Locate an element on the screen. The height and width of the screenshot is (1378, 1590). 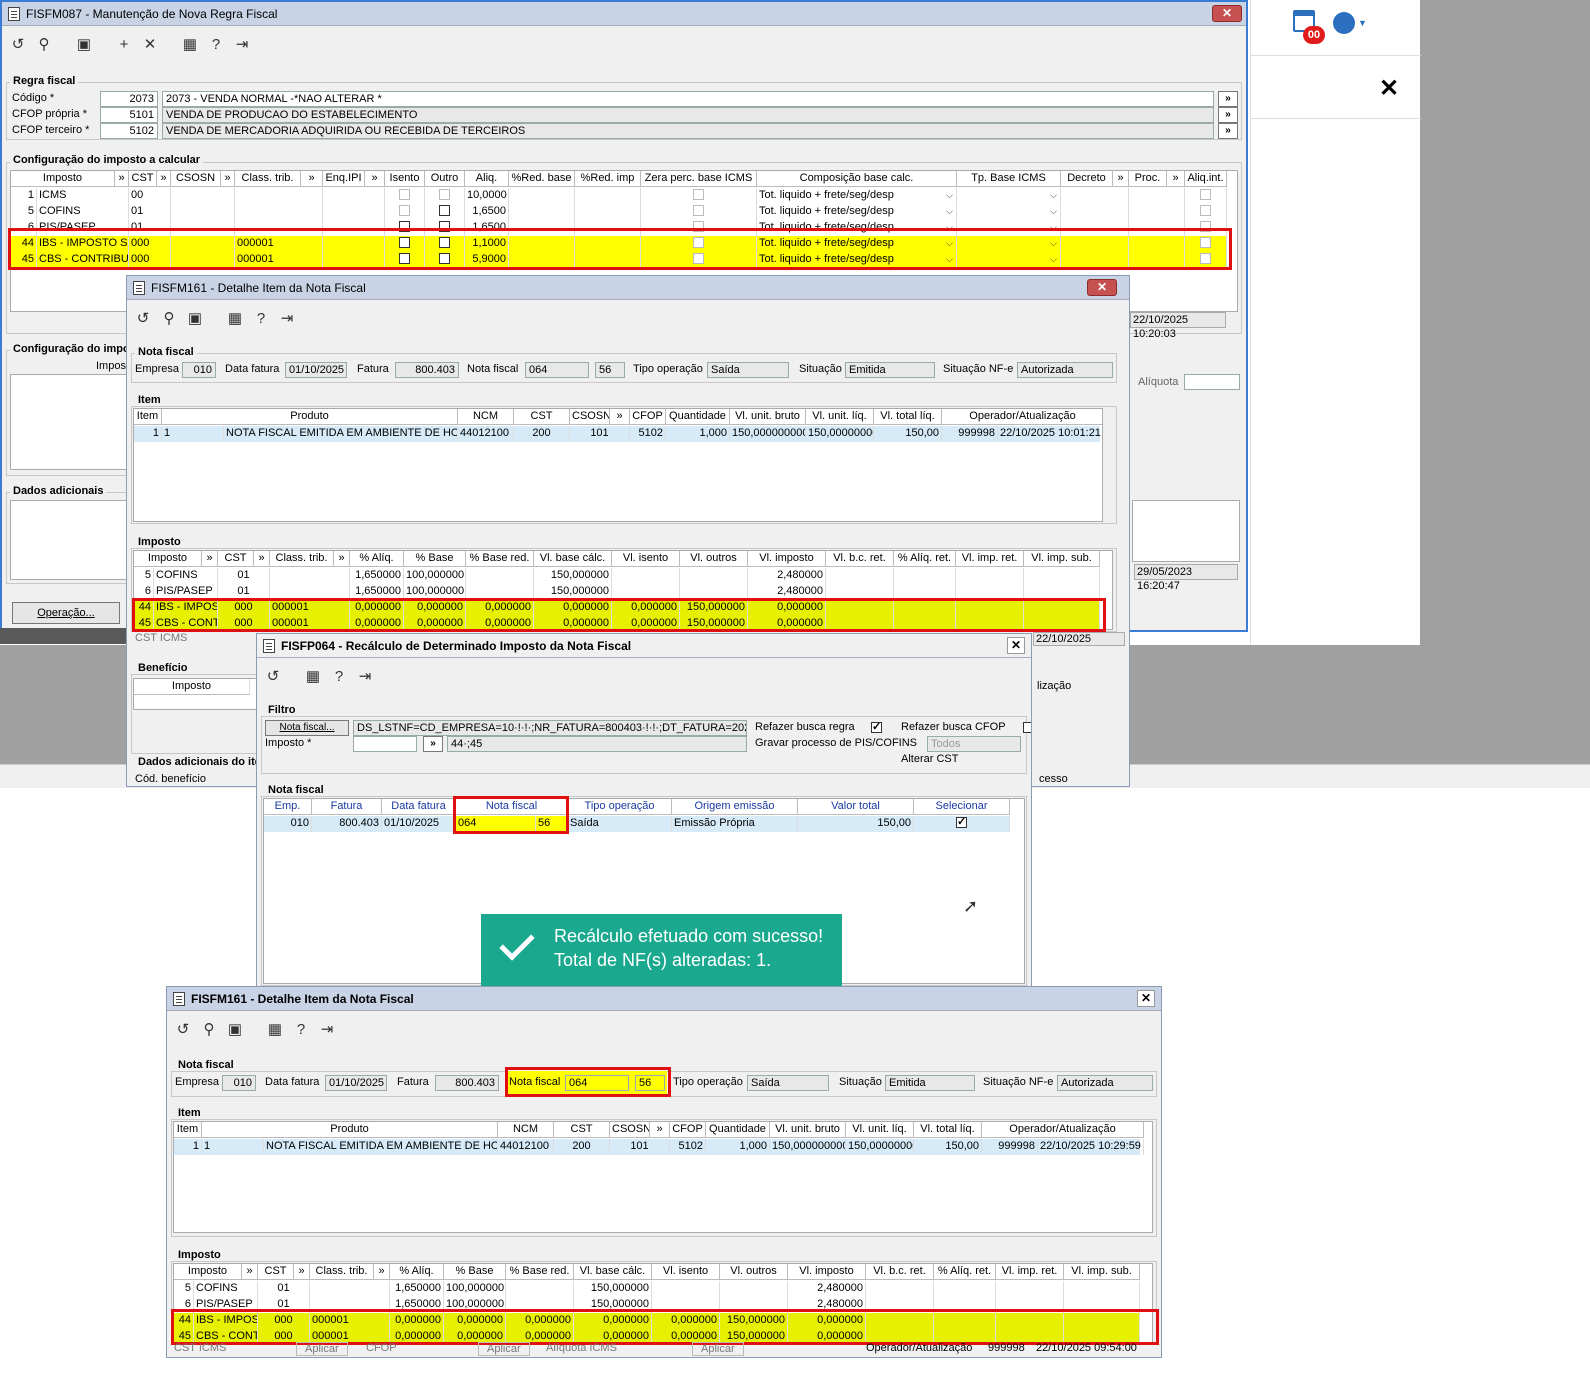
window-title: FISFM161 - Detalhe Item da Nota Fiscal is located at coordinates (302, 998).